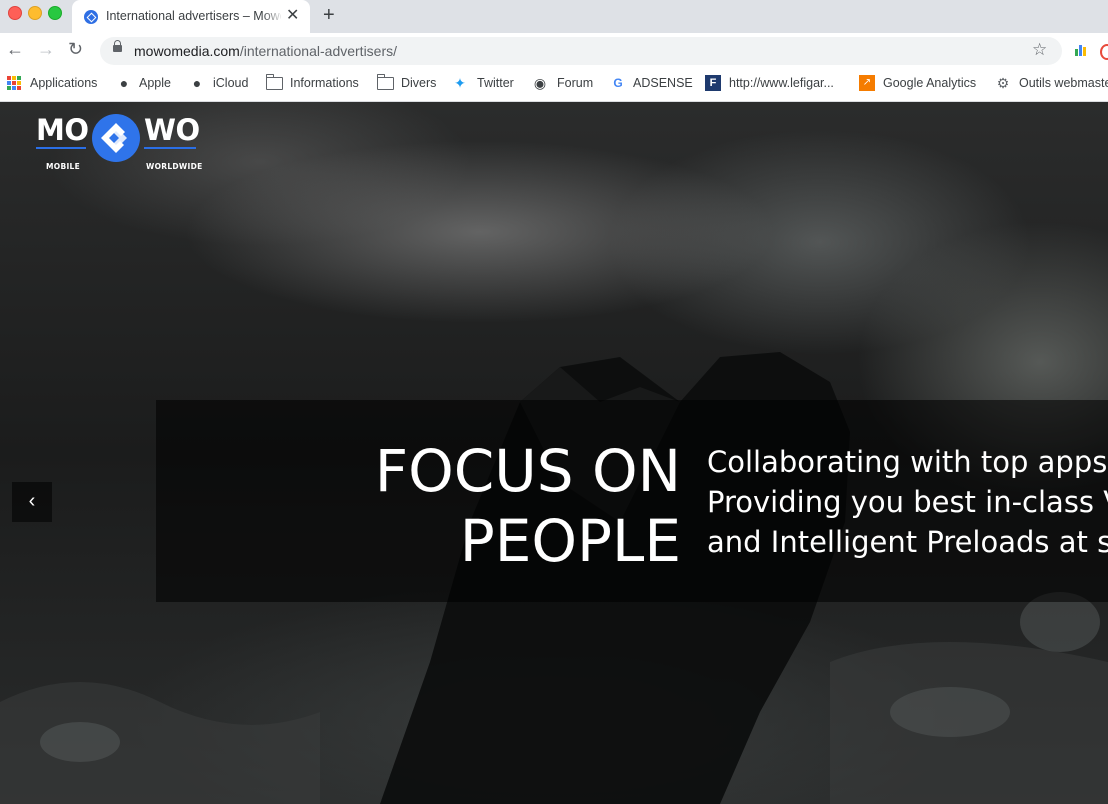 Image resolution: width=1108 pixels, height=804 pixels. I want to click on logo-mo-text: MO, so click(62, 130).